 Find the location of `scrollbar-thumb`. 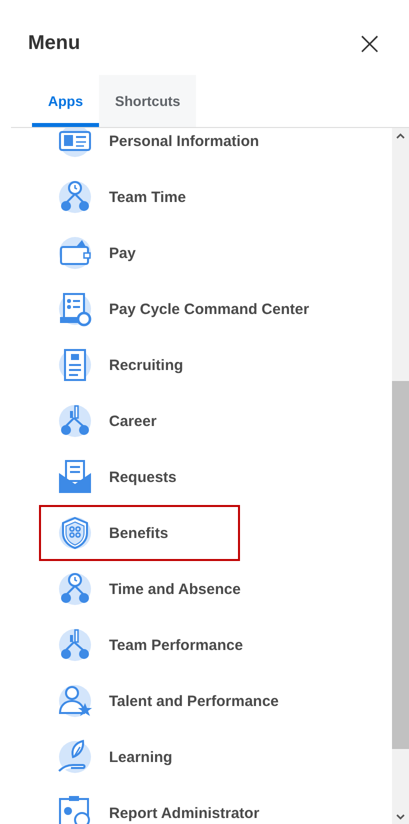

scrollbar-thumb is located at coordinates (400, 565).